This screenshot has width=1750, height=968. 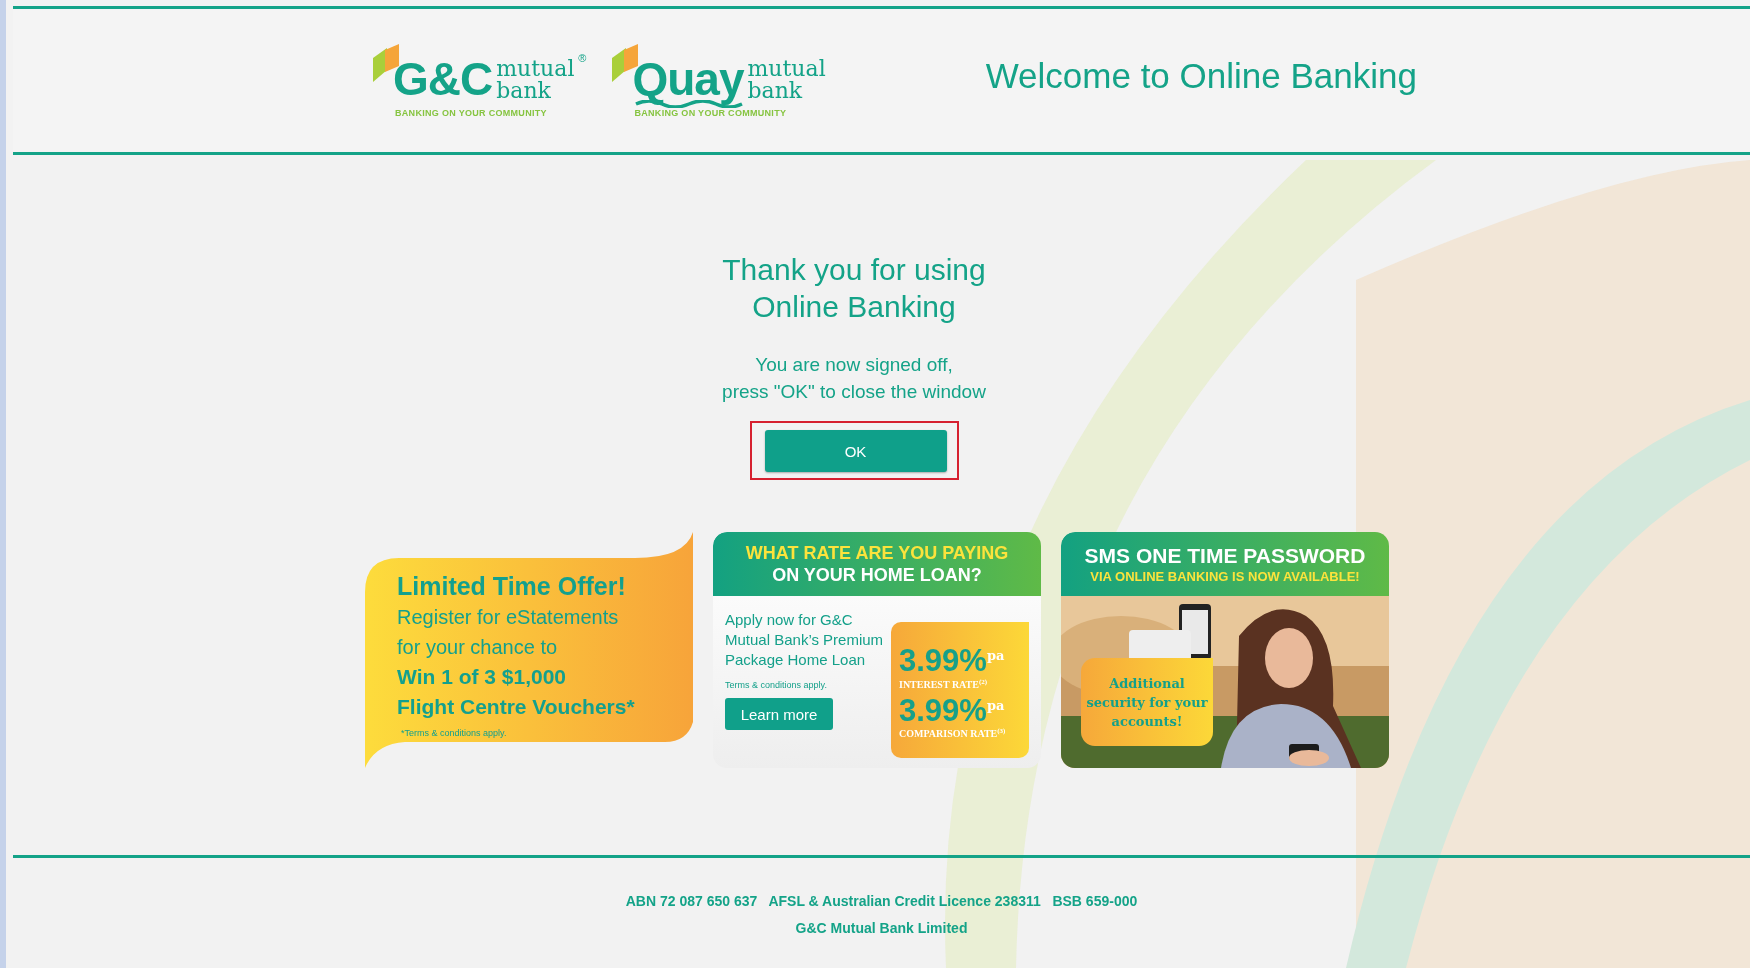 What do you see at coordinates (877, 553) in the screenshot?
I see `banner-title: WHAT RATE ARE YOU PAYING` at bounding box center [877, 553].